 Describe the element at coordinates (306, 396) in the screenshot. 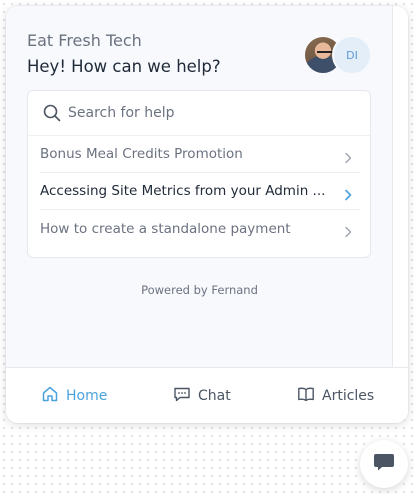

I see `book-open-icon` at that location.